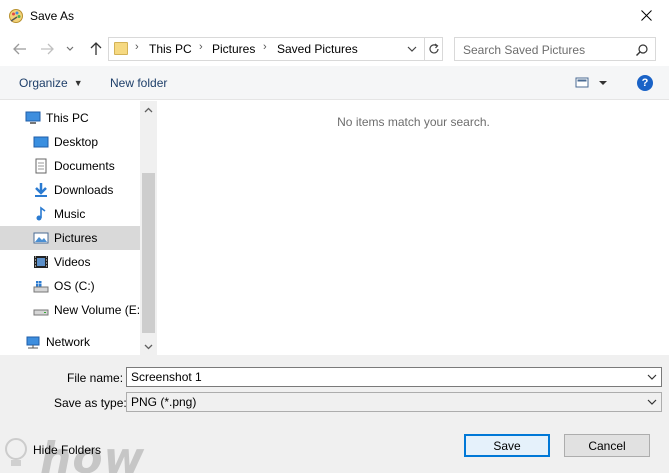  What do you see at coordinates (84, 190) in the screenshot?
I see `sidebar-item-label: Downloads` at bounding box center [84, 190].